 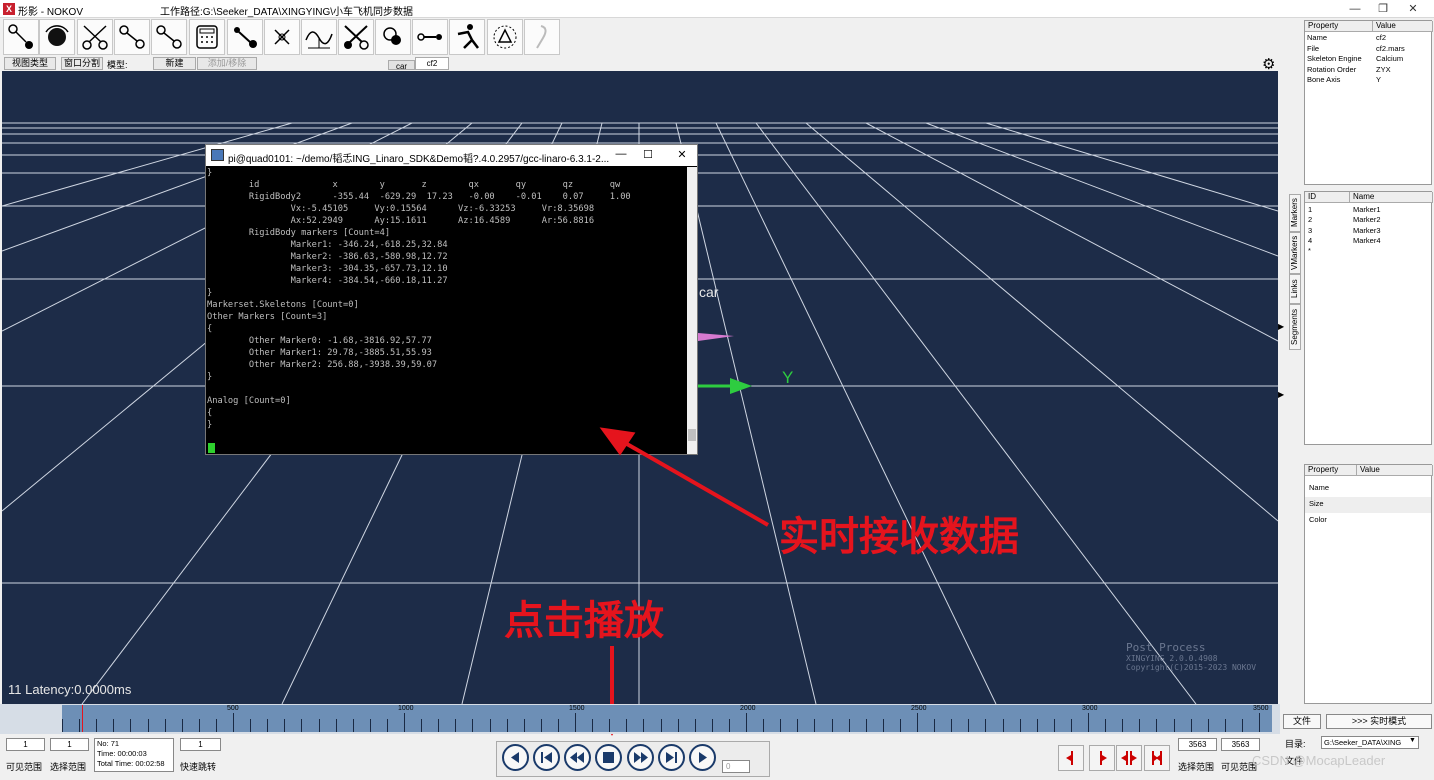 I want to click on marker-prop-row: Size, so click(x=1368, y=505).